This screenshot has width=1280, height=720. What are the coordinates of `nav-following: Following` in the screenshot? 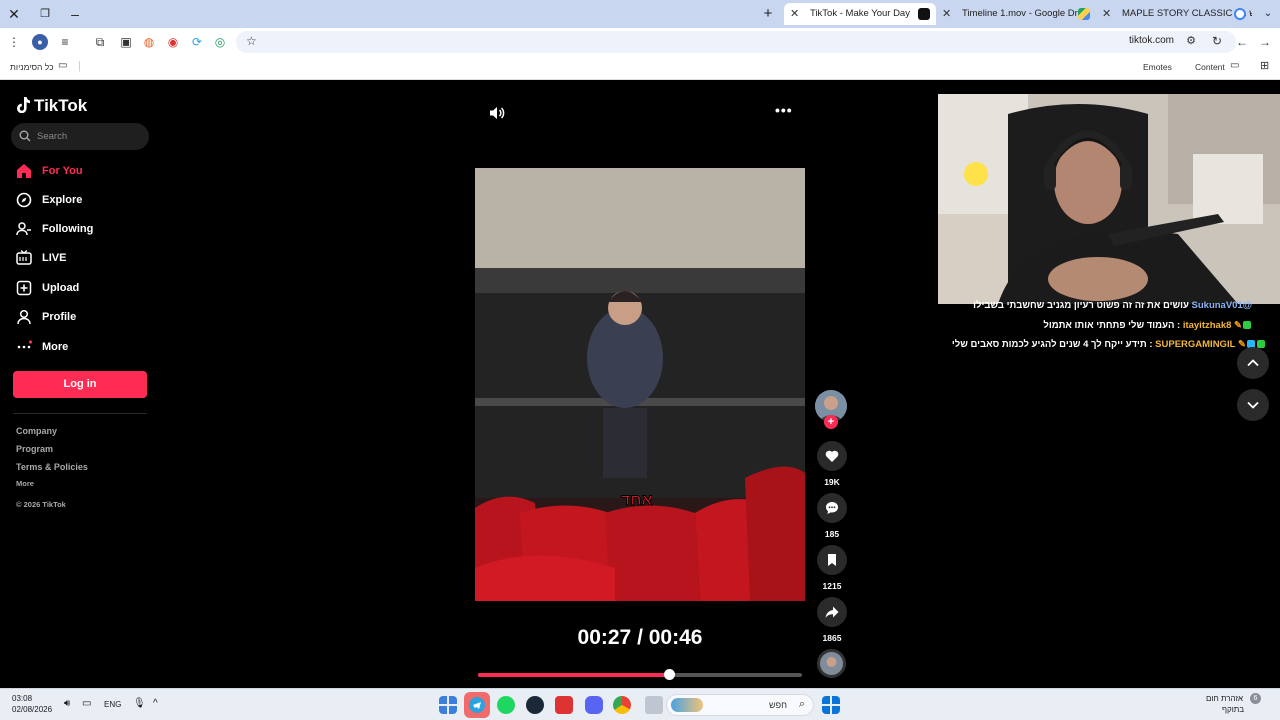 It's located at (54, 229).